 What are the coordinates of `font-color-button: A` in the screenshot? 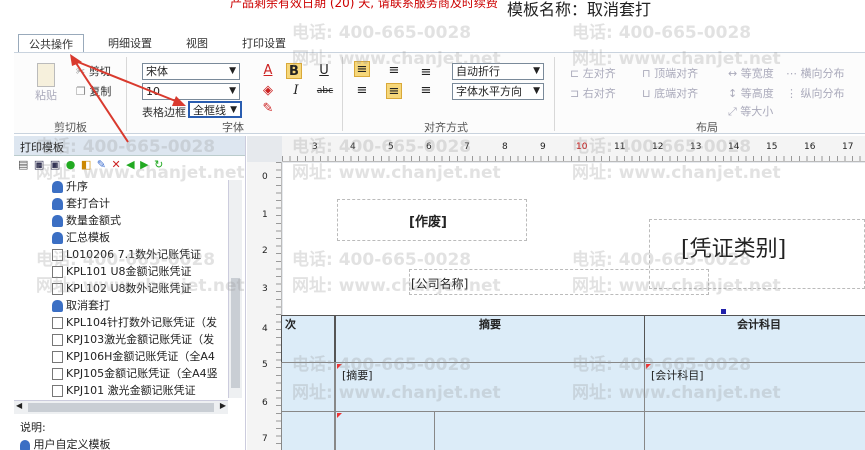 It's located at (268, 71).